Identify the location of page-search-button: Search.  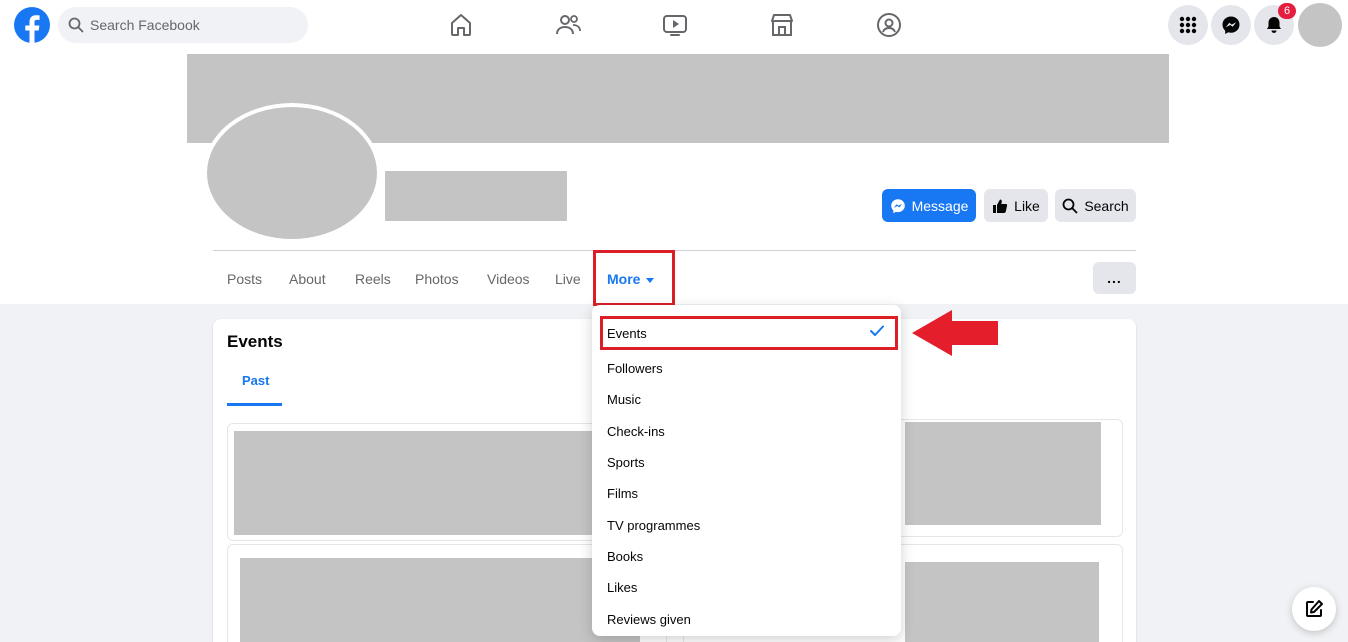
(1095, 205).